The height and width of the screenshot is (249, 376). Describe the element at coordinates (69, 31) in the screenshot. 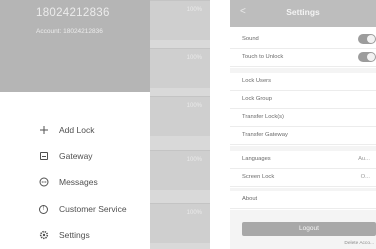

I see `account-label: Account: 18024212836` at that location.